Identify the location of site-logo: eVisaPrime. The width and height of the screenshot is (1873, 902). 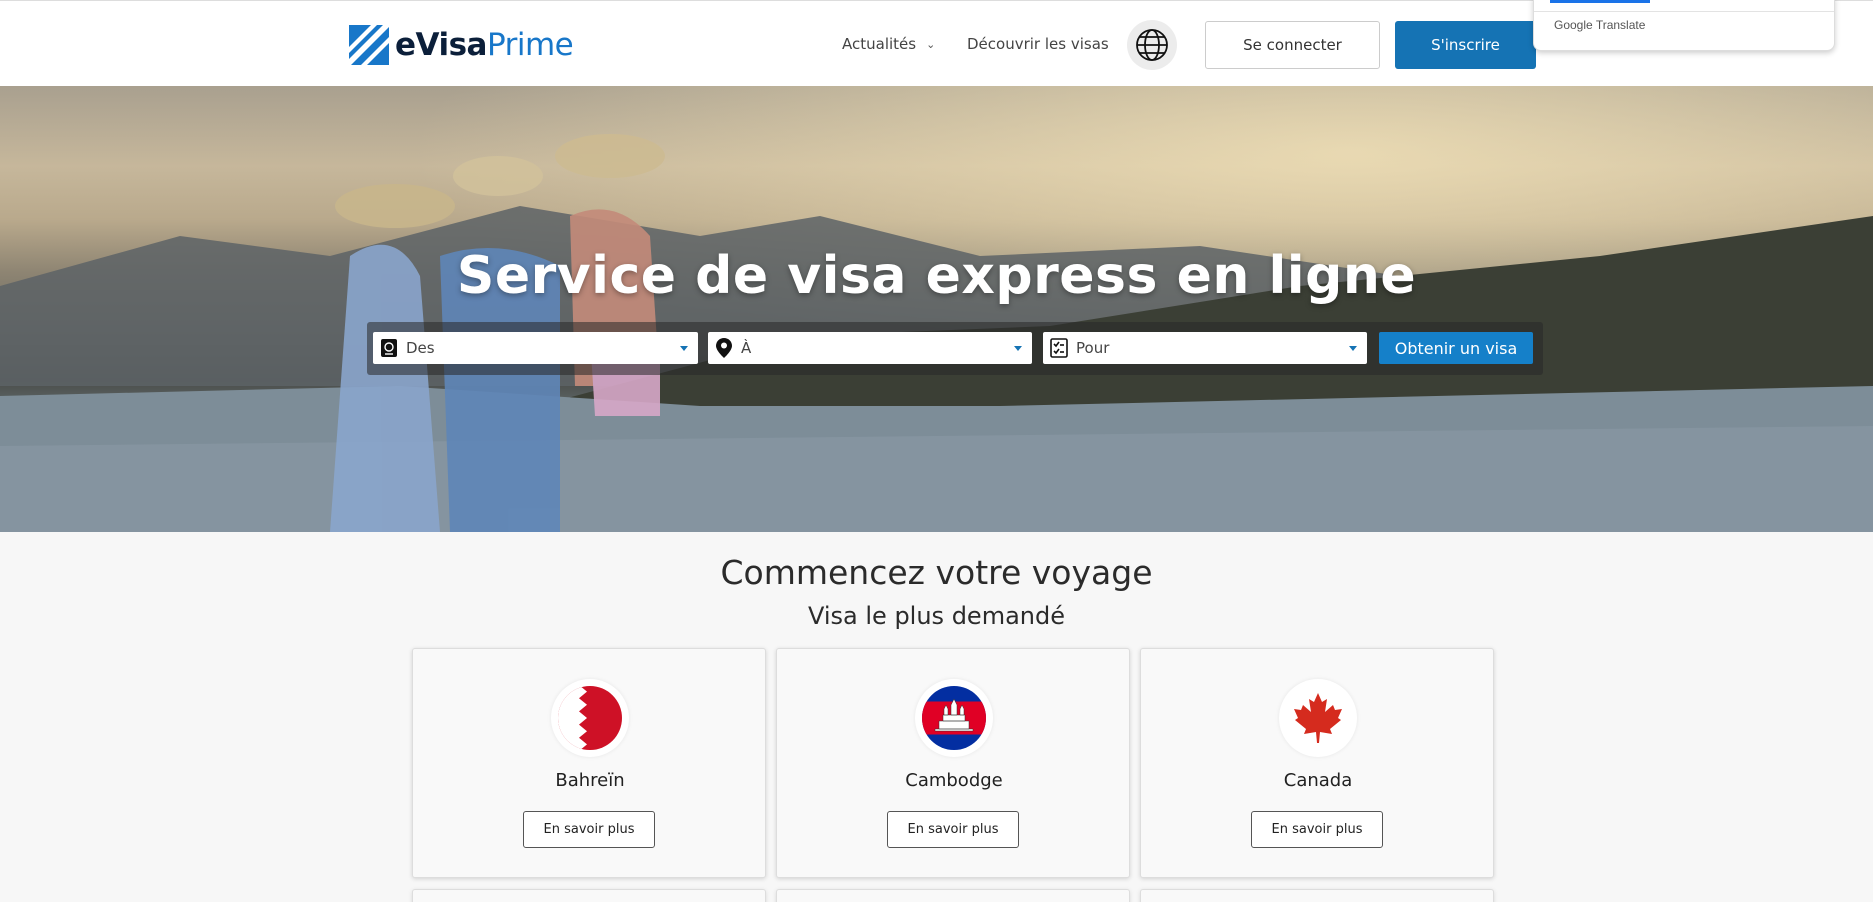
(461, 45).